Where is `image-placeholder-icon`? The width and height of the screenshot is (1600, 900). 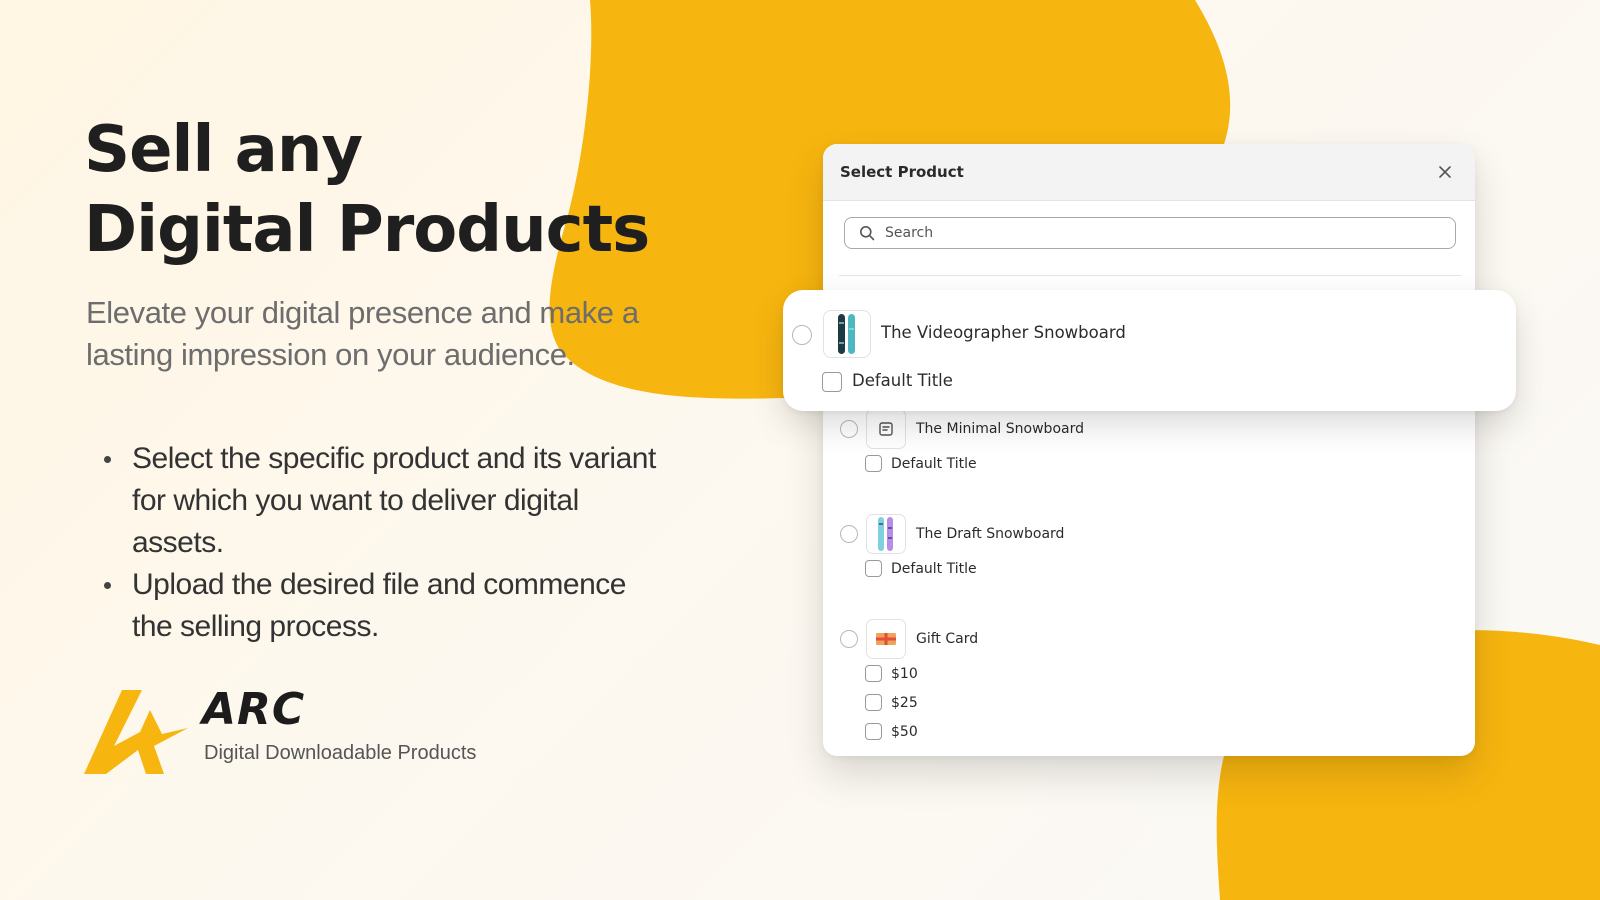 image-placeholder-icon is located at coordinates (886, 429).